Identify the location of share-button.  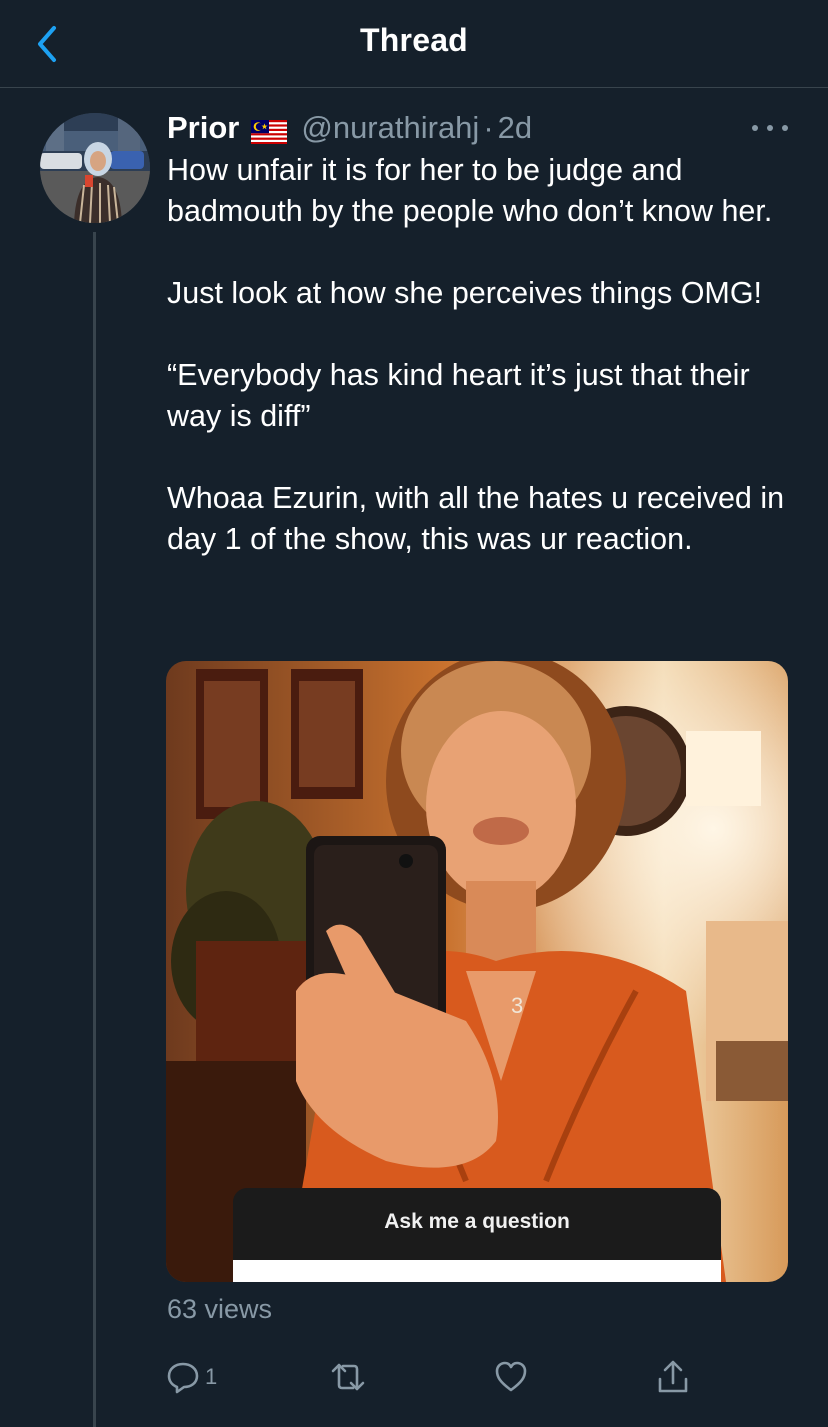
(673, 1377).